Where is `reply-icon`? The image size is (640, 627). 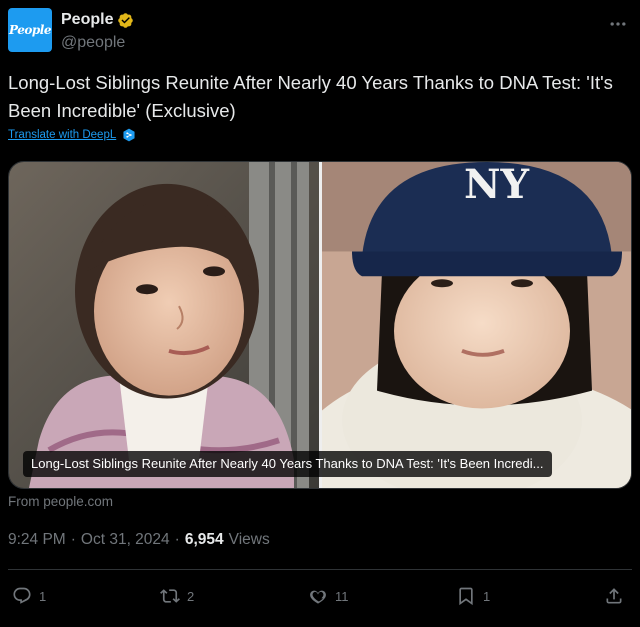
reply-icon is located at coordinates (22, 595).